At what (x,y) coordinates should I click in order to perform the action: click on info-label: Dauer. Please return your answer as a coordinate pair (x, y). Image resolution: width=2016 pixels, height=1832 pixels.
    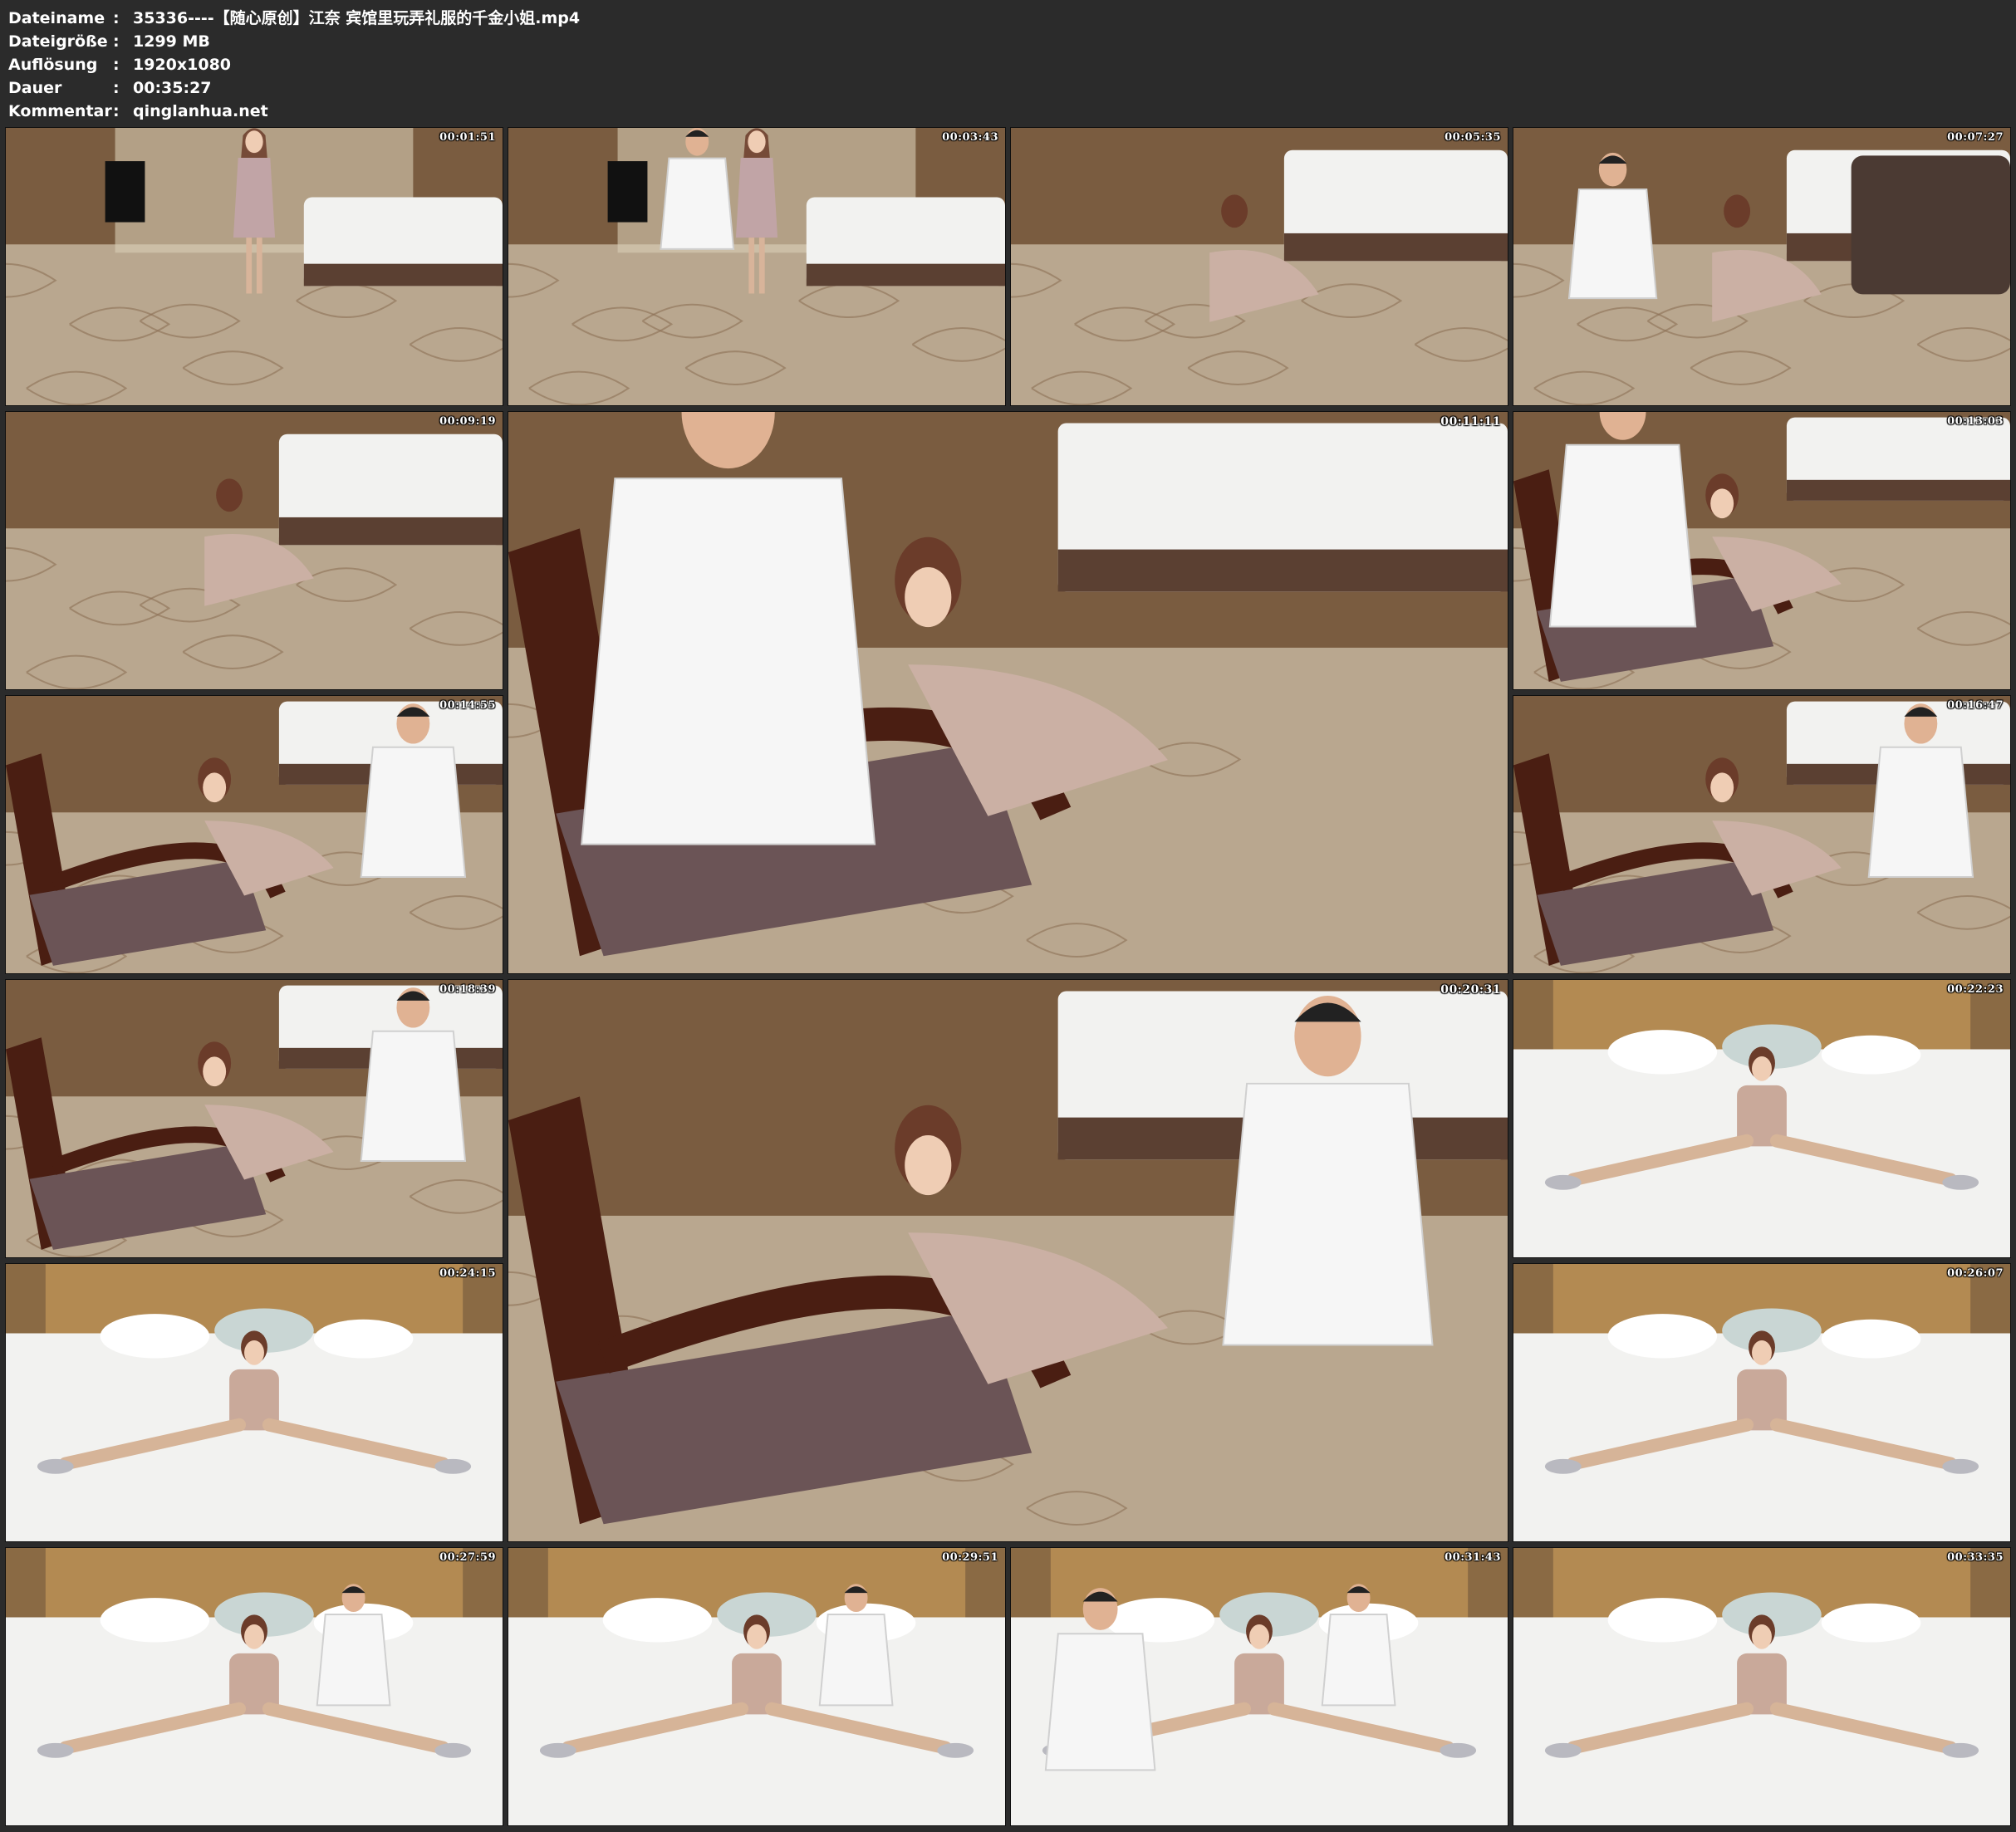
    Looking at the image, I should click on (35, 88).